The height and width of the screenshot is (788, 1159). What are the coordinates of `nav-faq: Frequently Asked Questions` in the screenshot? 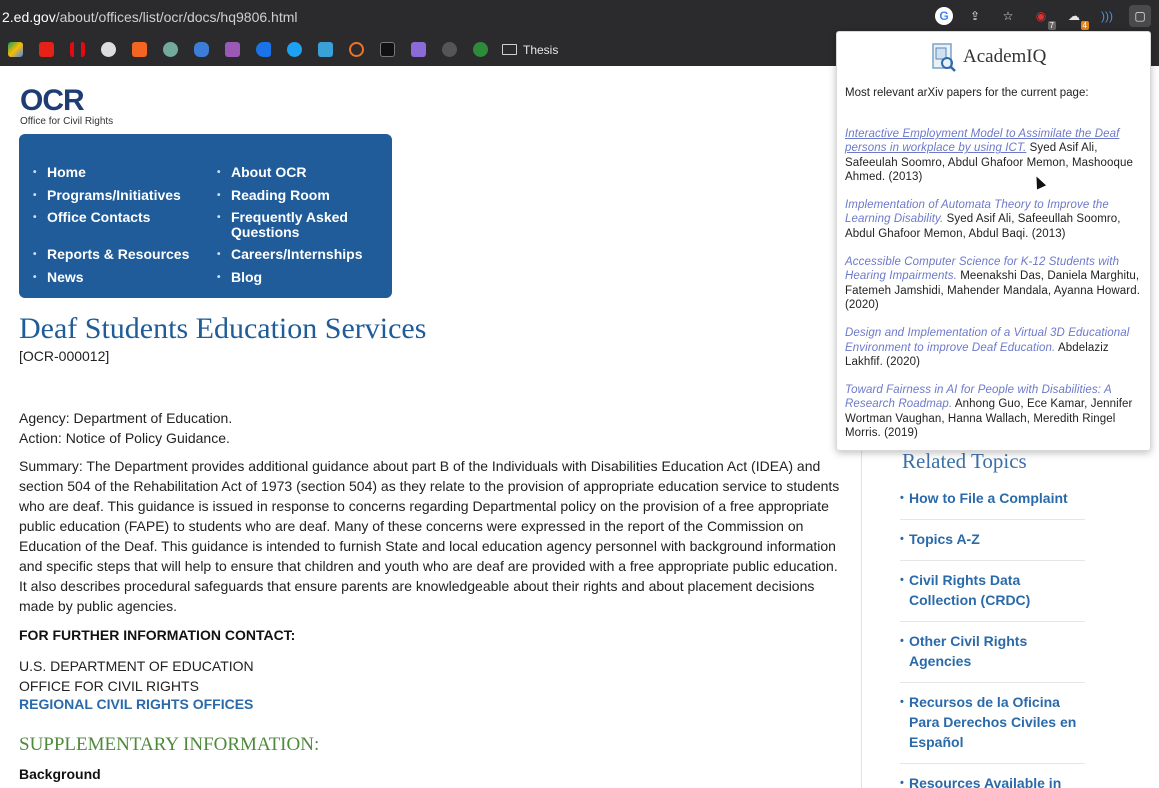 It's located at (294, 225).